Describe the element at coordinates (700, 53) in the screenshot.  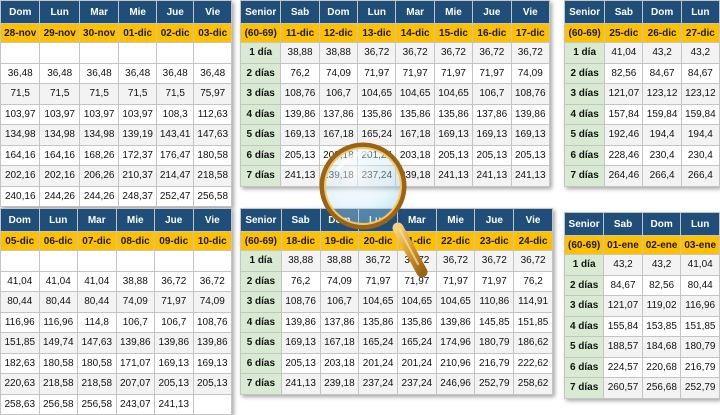
I see `price-cell: 43,2` at that location.